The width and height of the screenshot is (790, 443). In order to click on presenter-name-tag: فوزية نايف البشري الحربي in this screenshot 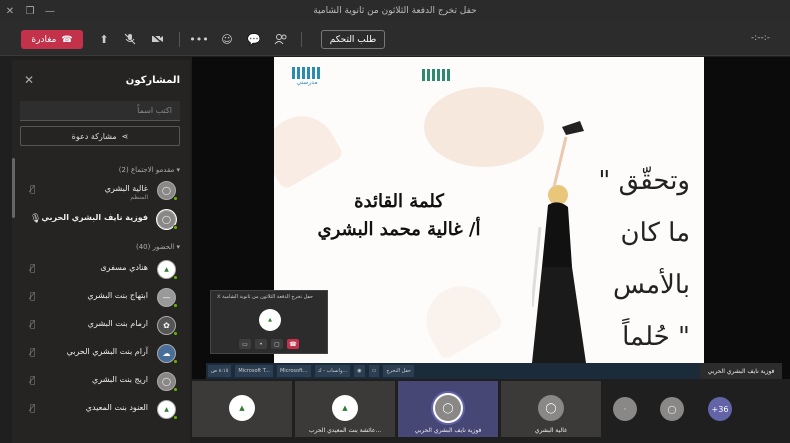, I will do `click(741, 371)`.